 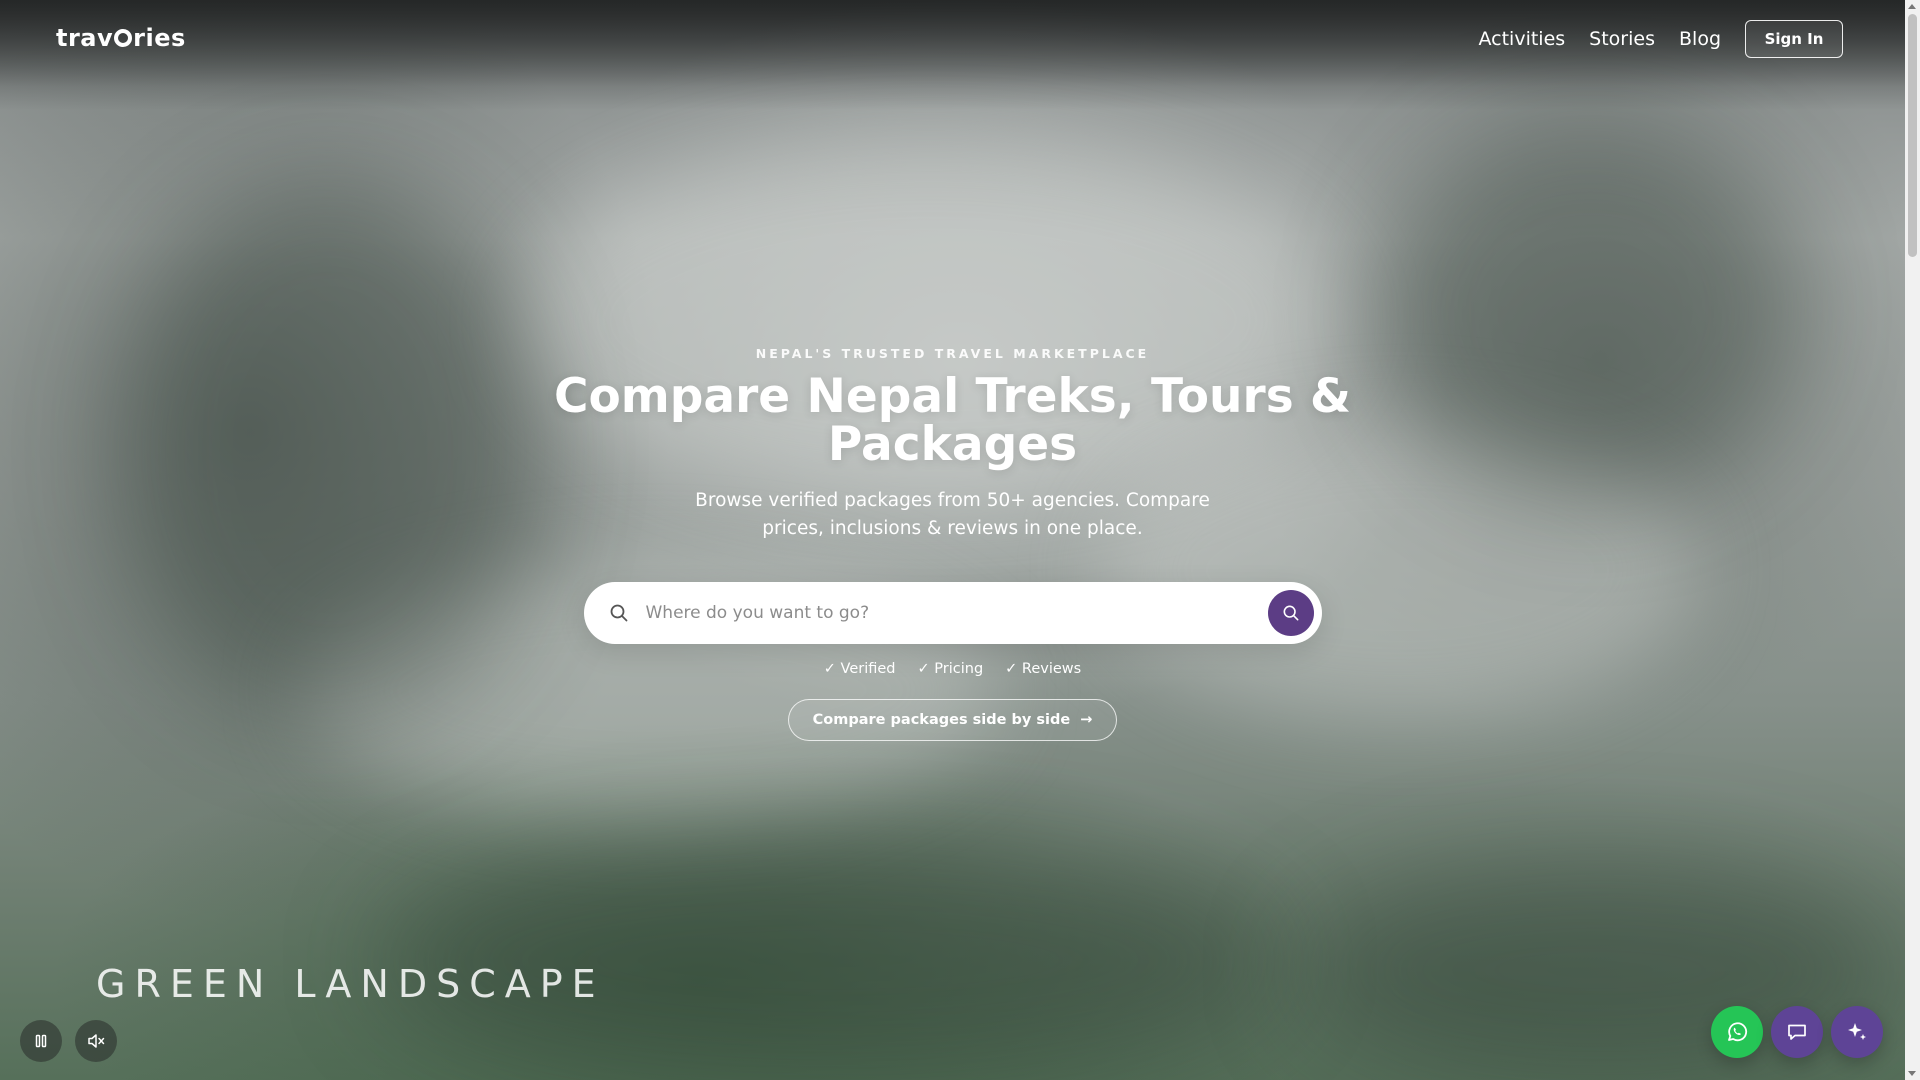 What do you see at coordinates (1912, 6) in the screenshot?
I see `scroll-up-arrow-icon` at bounding box center [1912, 6].